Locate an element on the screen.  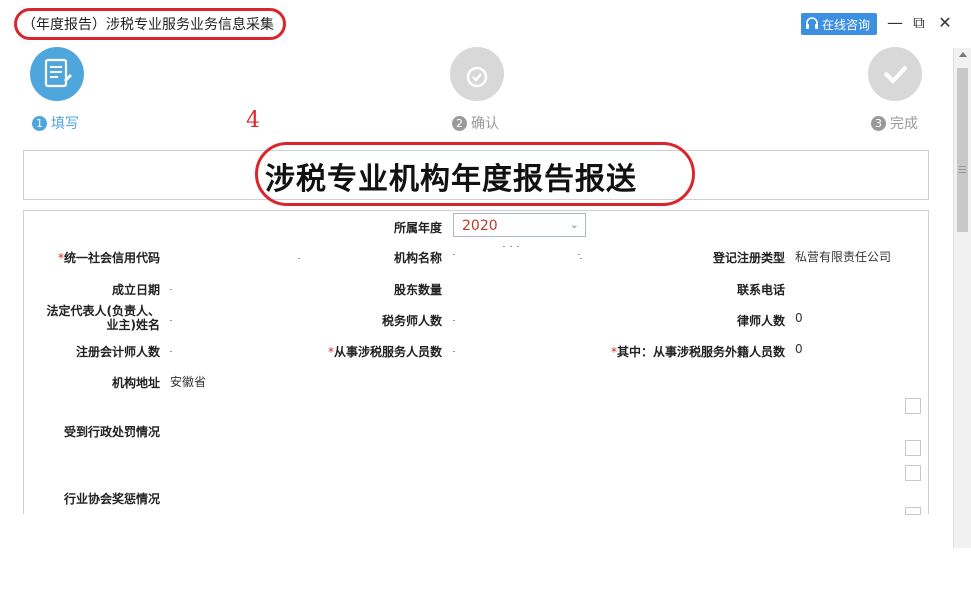
tax-agents-label: 税务师人数 is located at coordinates (411, 321).